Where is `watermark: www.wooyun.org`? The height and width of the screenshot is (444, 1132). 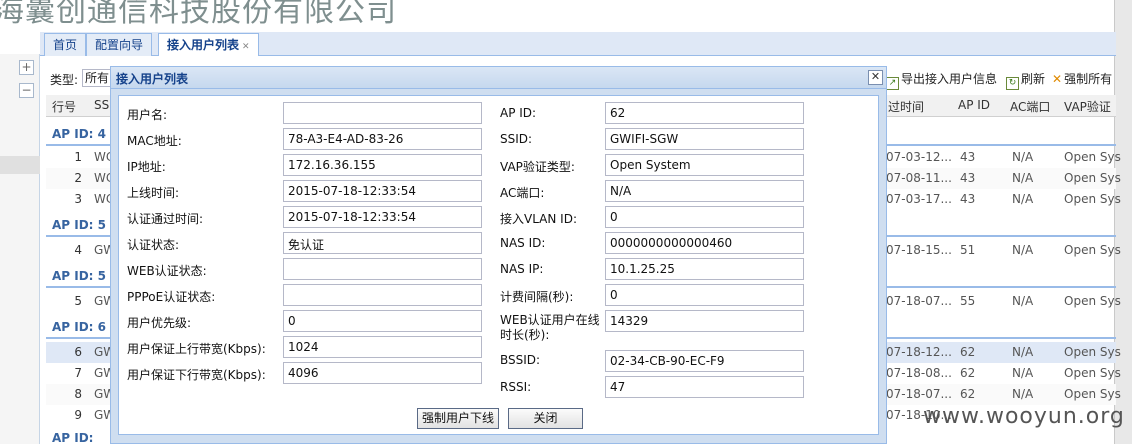
watermark: www.wooyun.org is located at coordinates (1024, 416).